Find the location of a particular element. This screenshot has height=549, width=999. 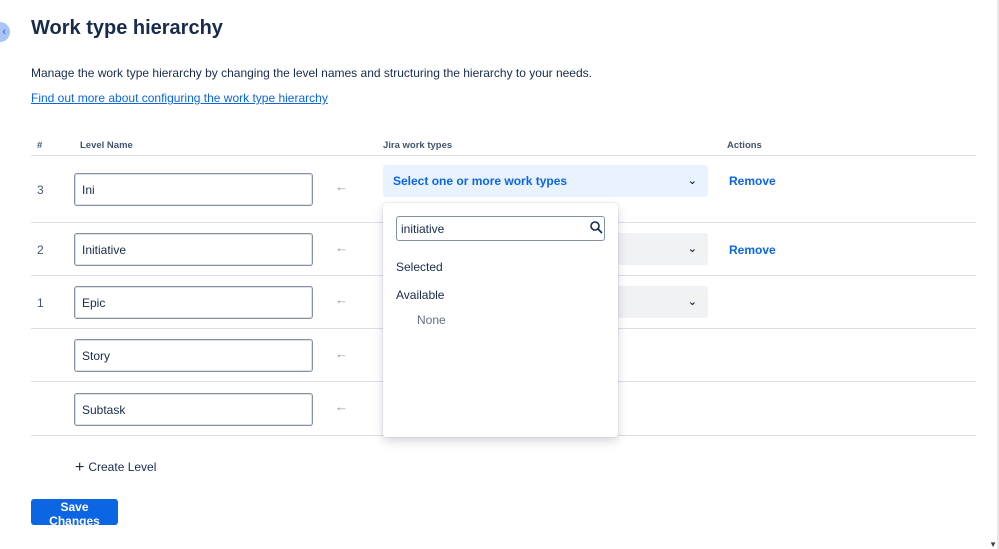

column-header-work-types: Jira work types is located at coordinates (418, 145).